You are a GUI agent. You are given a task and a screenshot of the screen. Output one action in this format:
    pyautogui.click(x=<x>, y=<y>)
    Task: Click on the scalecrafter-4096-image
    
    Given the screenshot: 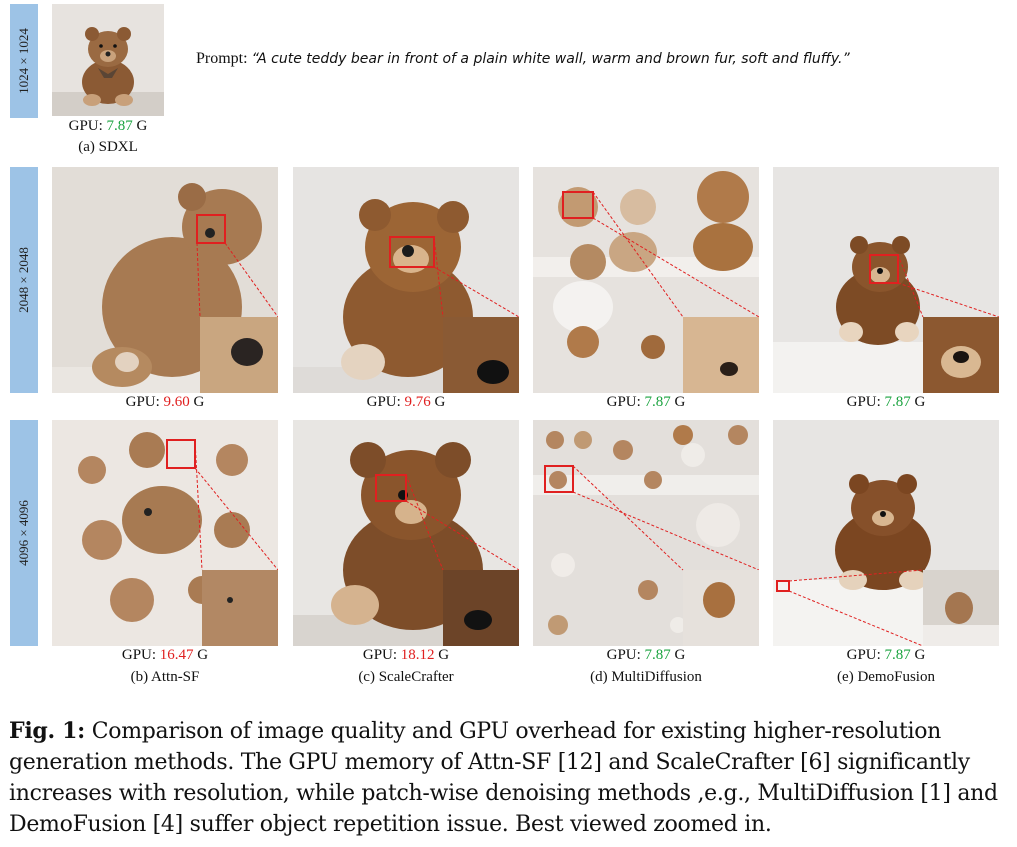 What is the action you would take?
    pyautogui.click(x=406, y=533)
    